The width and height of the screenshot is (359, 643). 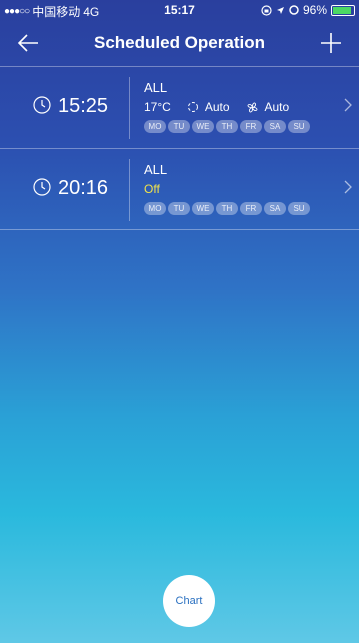 I want to click on schedule-time: 20:16, so click(x=83, y=188).